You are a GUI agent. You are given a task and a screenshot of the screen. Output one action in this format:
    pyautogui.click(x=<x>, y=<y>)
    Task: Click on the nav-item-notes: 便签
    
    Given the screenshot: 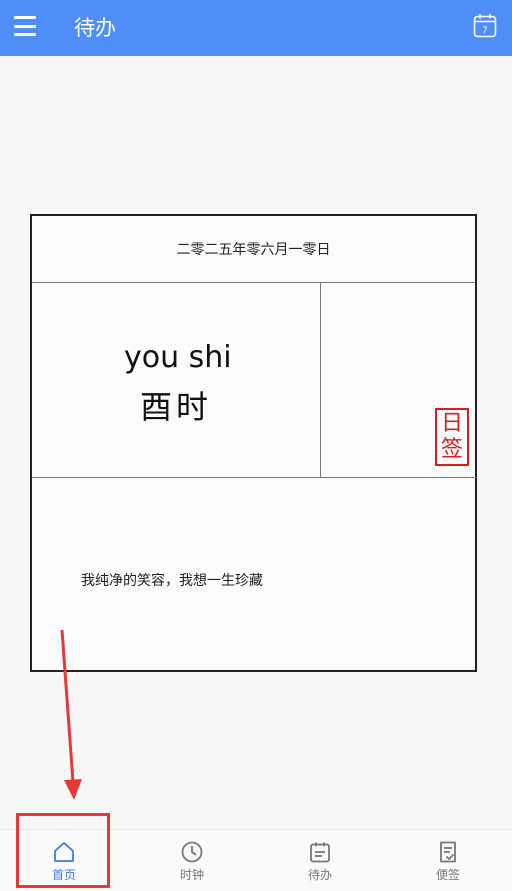 What is the action you would take?
    pyautogui.click(x=448, y=860)
    